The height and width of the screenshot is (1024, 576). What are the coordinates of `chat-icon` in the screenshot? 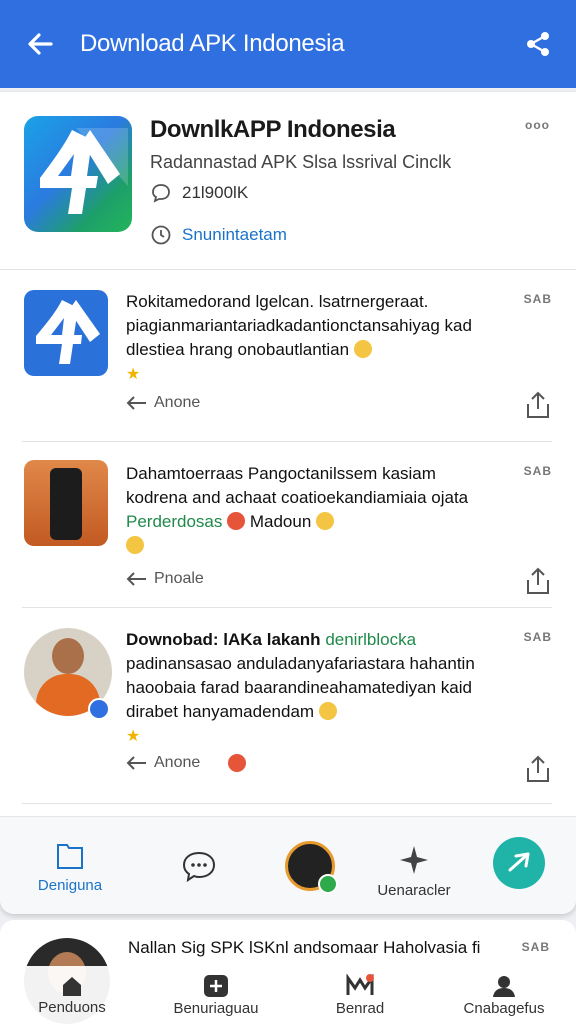 It's located at (199, 867).